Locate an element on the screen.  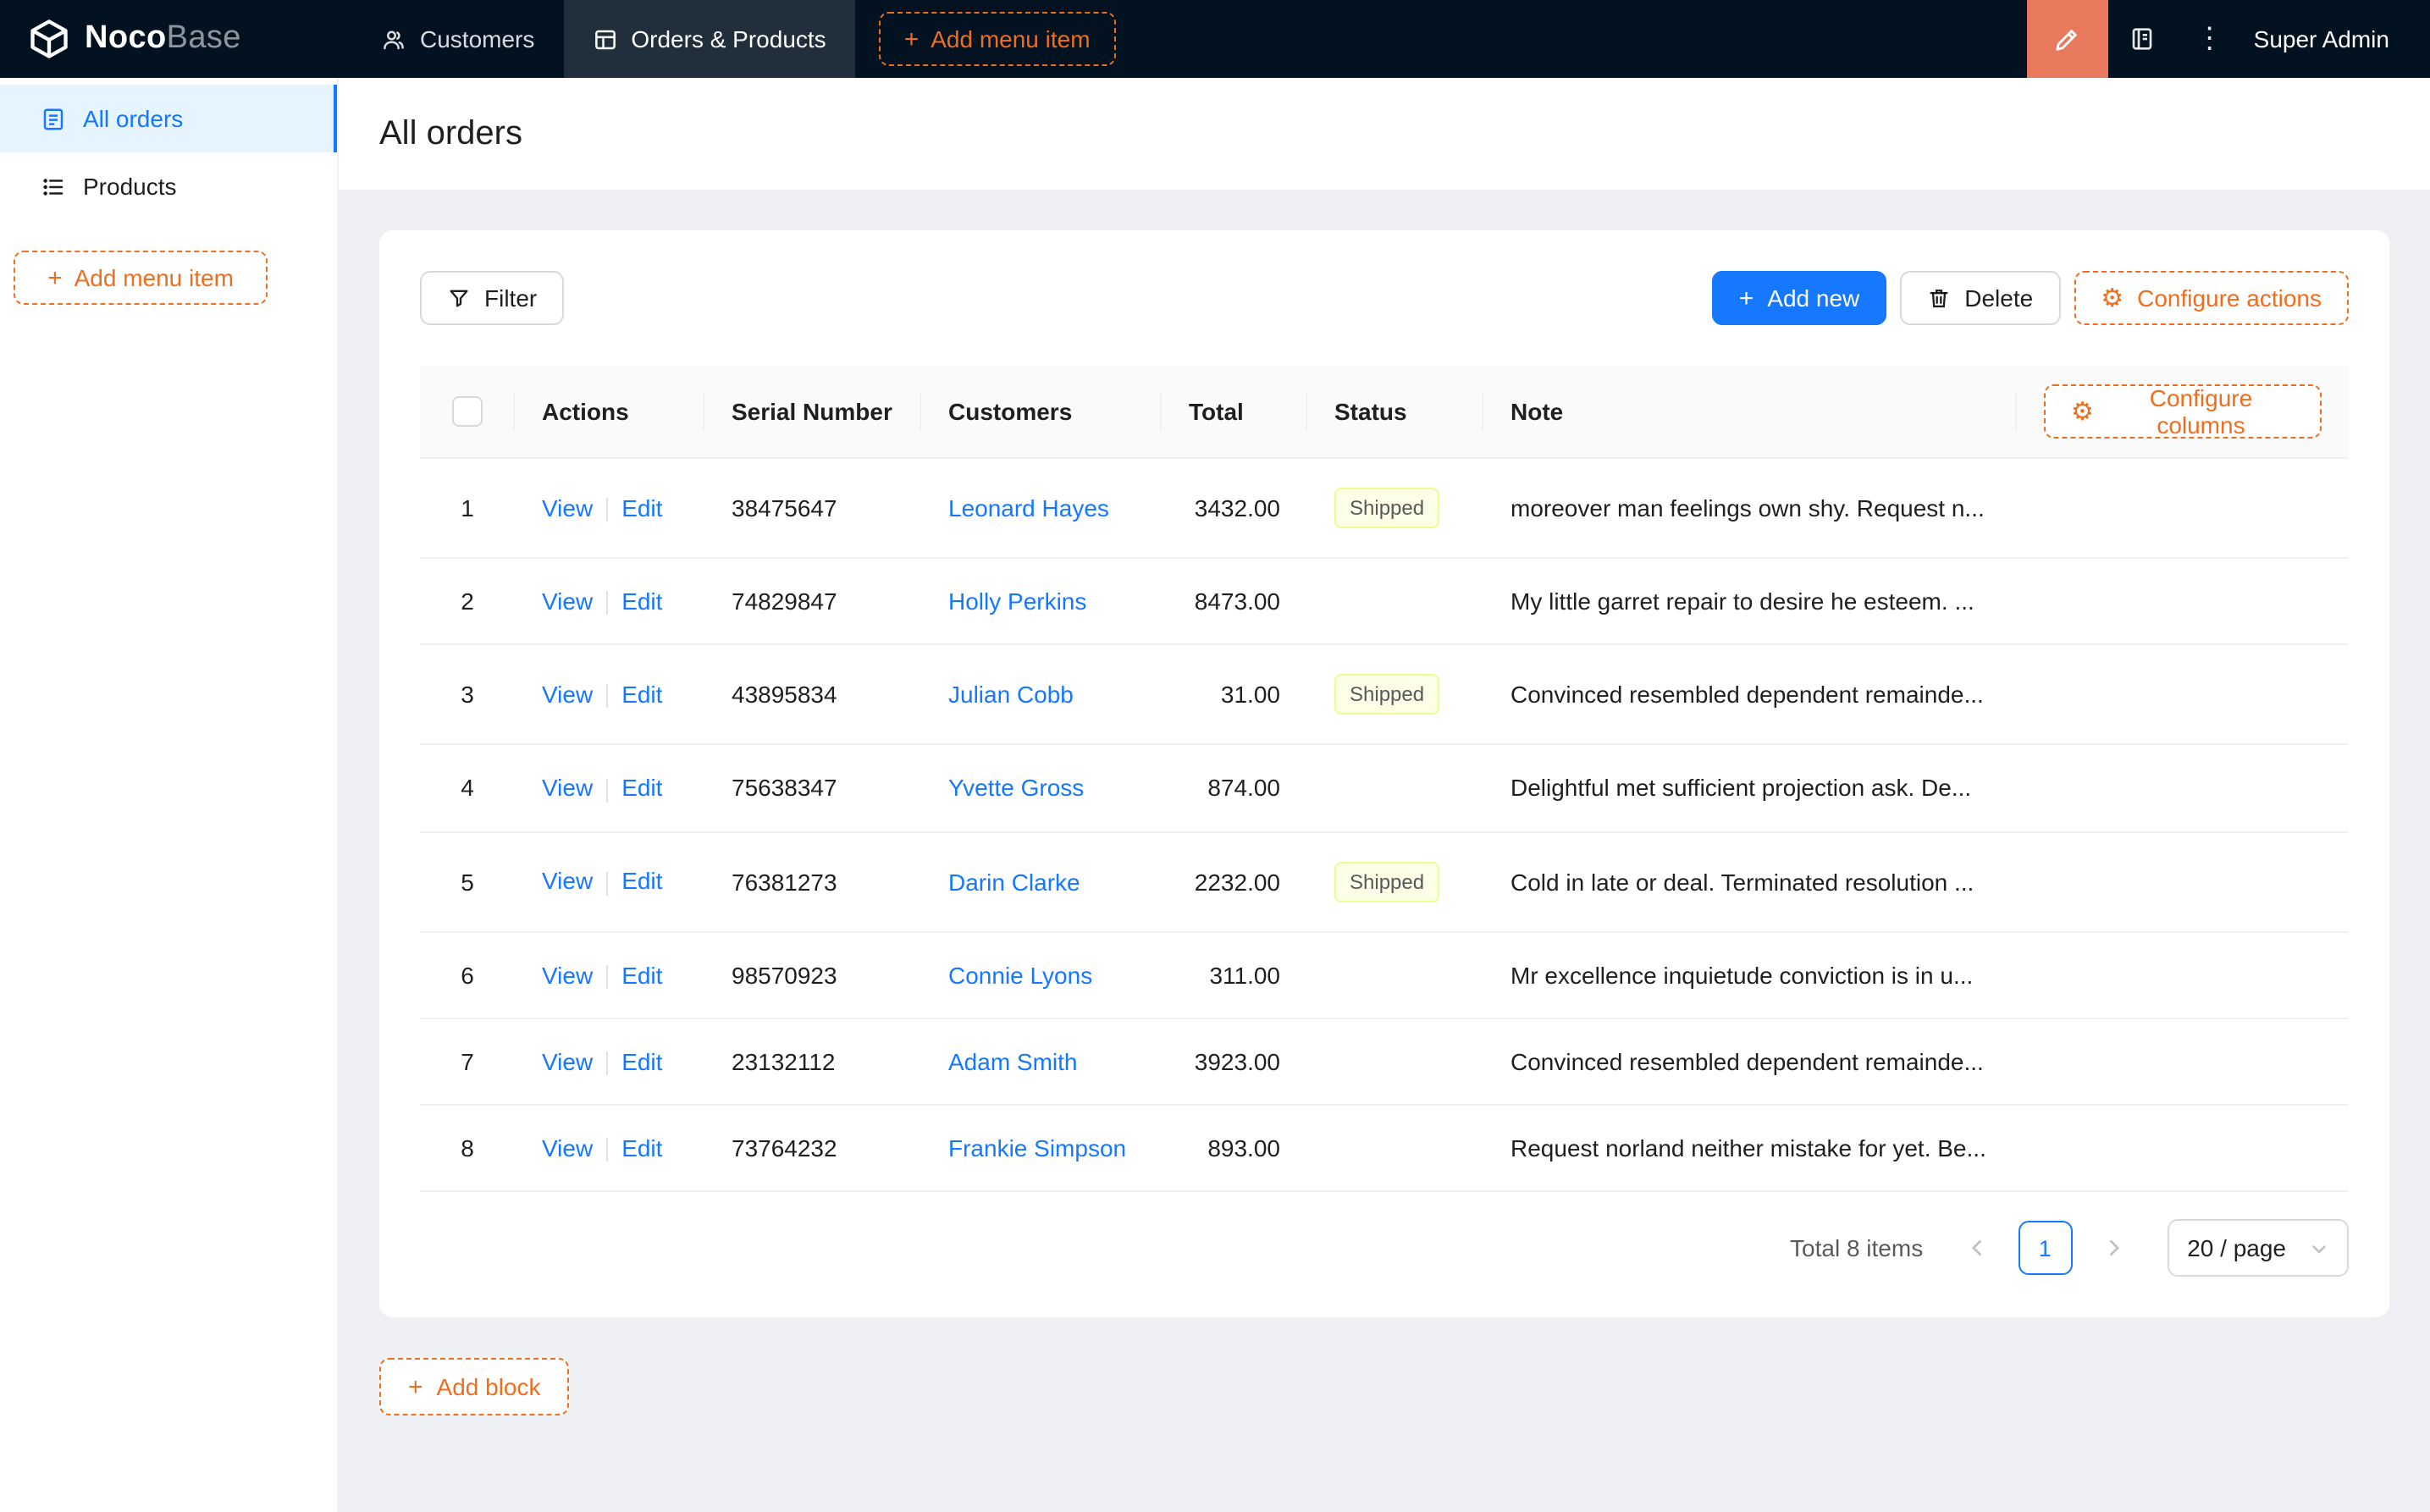
add-new-button: + Add new is located at coordinates (1799, 298).